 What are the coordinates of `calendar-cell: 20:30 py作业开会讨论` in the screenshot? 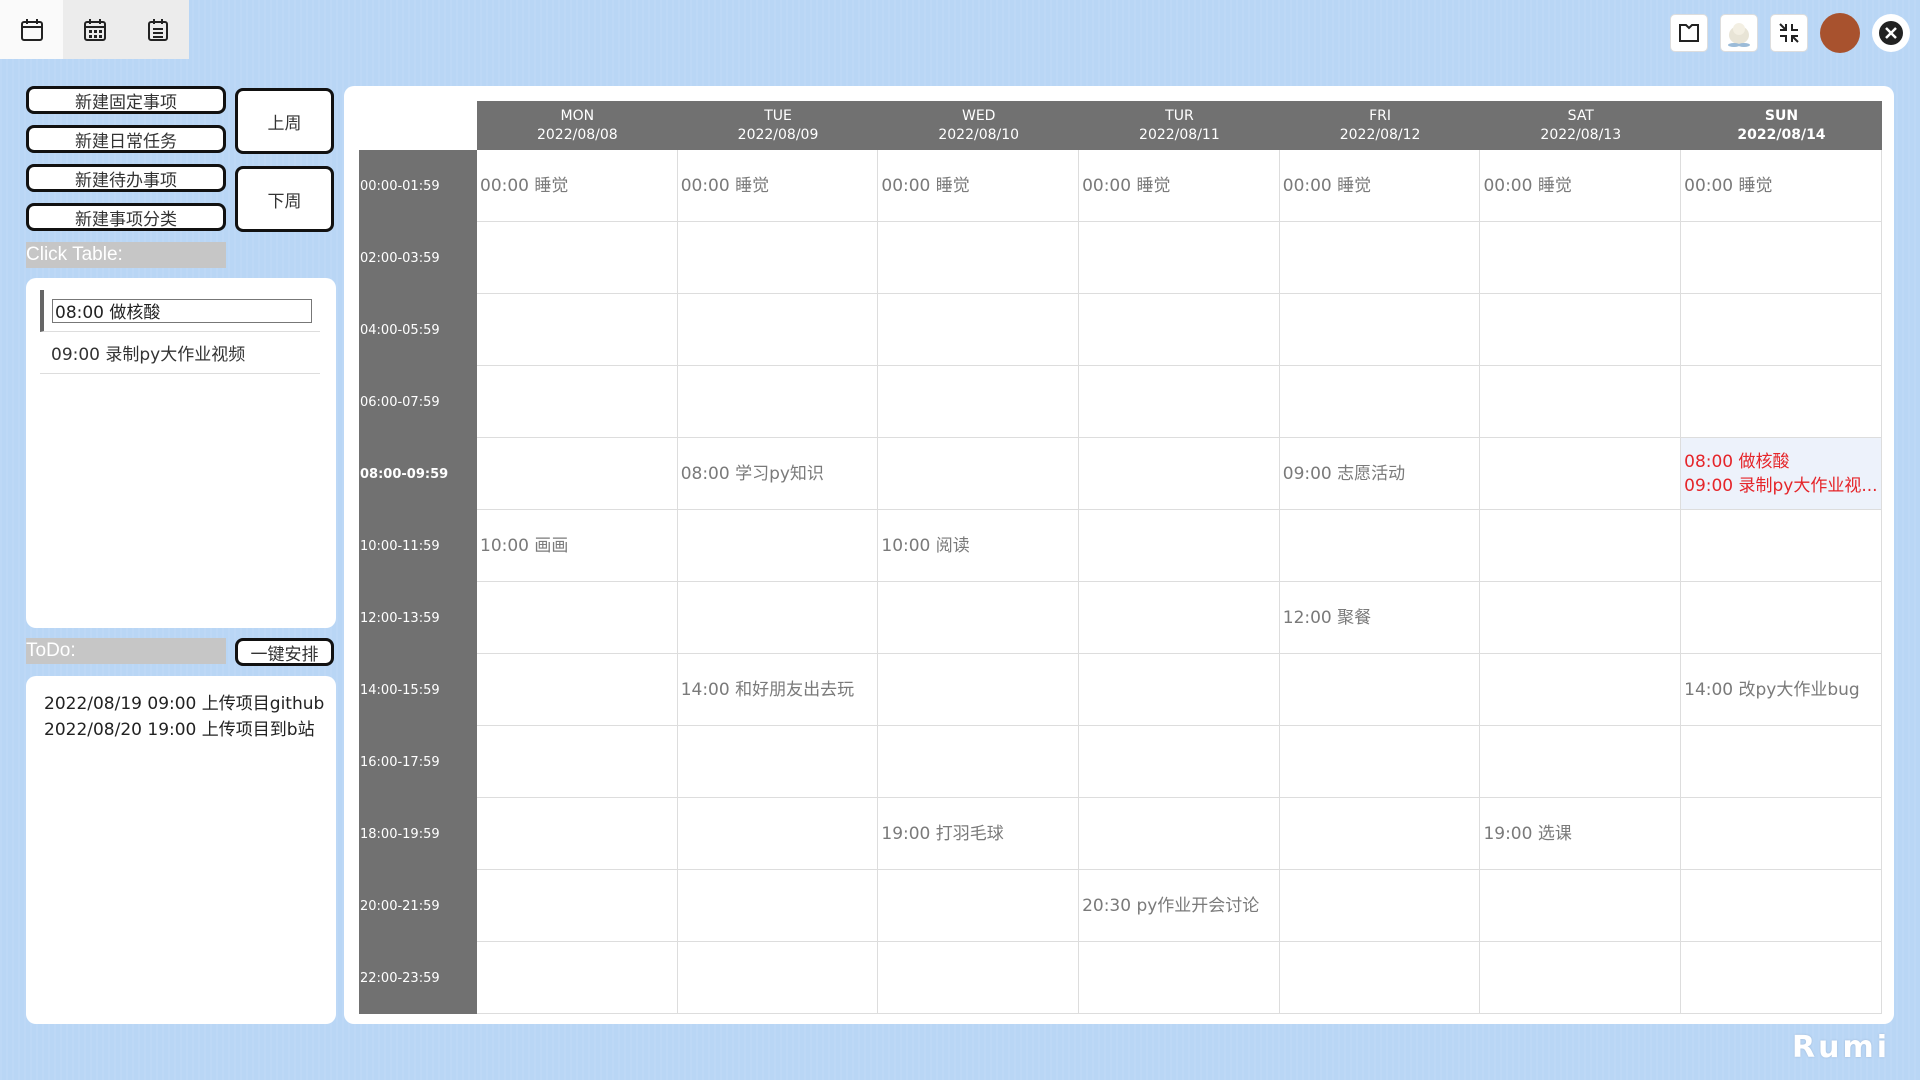 It's located at (1179, 906).